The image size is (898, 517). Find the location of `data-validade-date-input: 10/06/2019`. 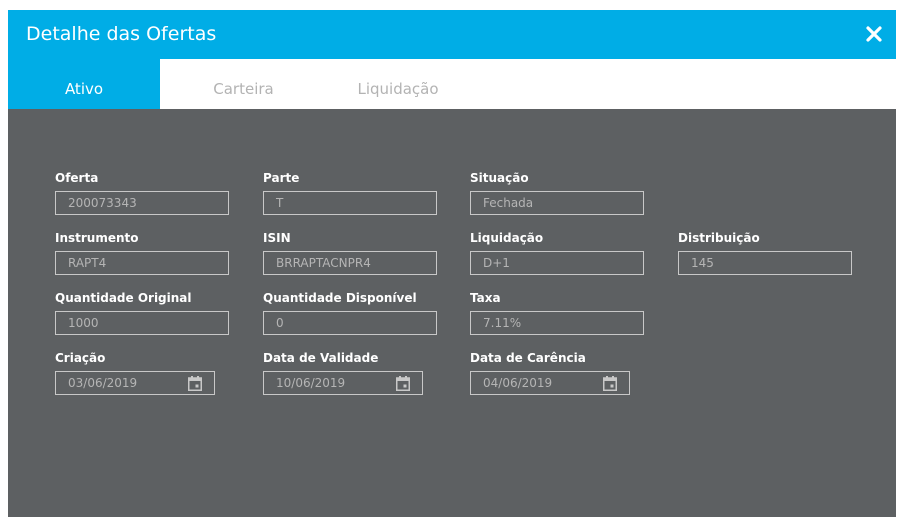

data-validade-date-input: 10/06/2019 is located at coordinates (343, 383).